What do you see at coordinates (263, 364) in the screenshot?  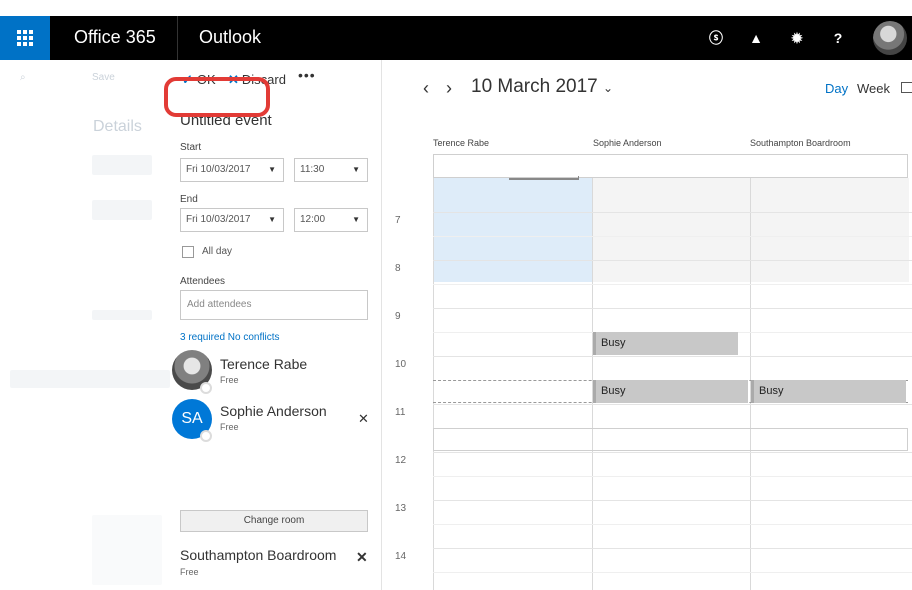 I see `attendee-name: Terence Rabe` at bounding box center [263, 364].